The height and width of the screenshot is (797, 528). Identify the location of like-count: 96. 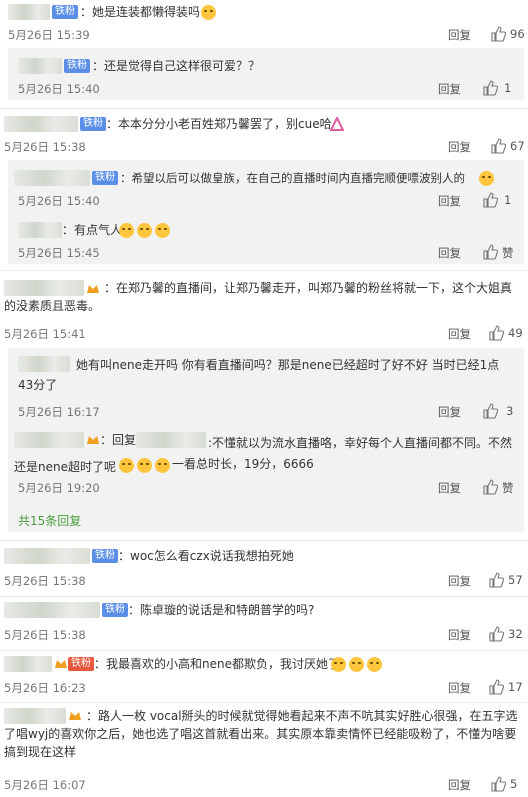
(517, 34).